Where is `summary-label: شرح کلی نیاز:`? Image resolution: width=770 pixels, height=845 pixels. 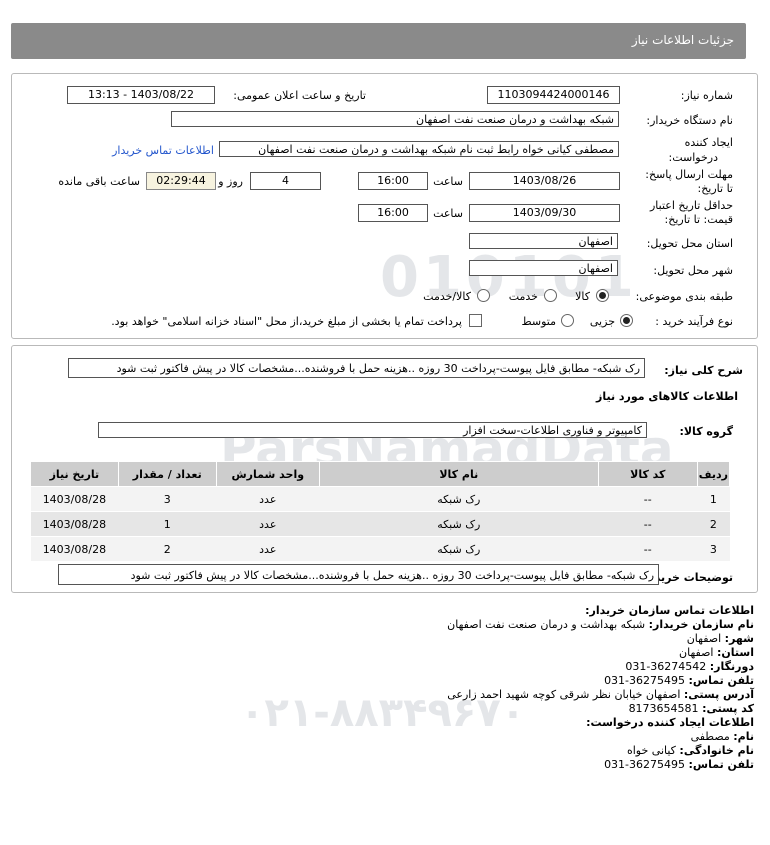 summary-label: شرح کلی نیاز: is located at coordinates (703, 370).